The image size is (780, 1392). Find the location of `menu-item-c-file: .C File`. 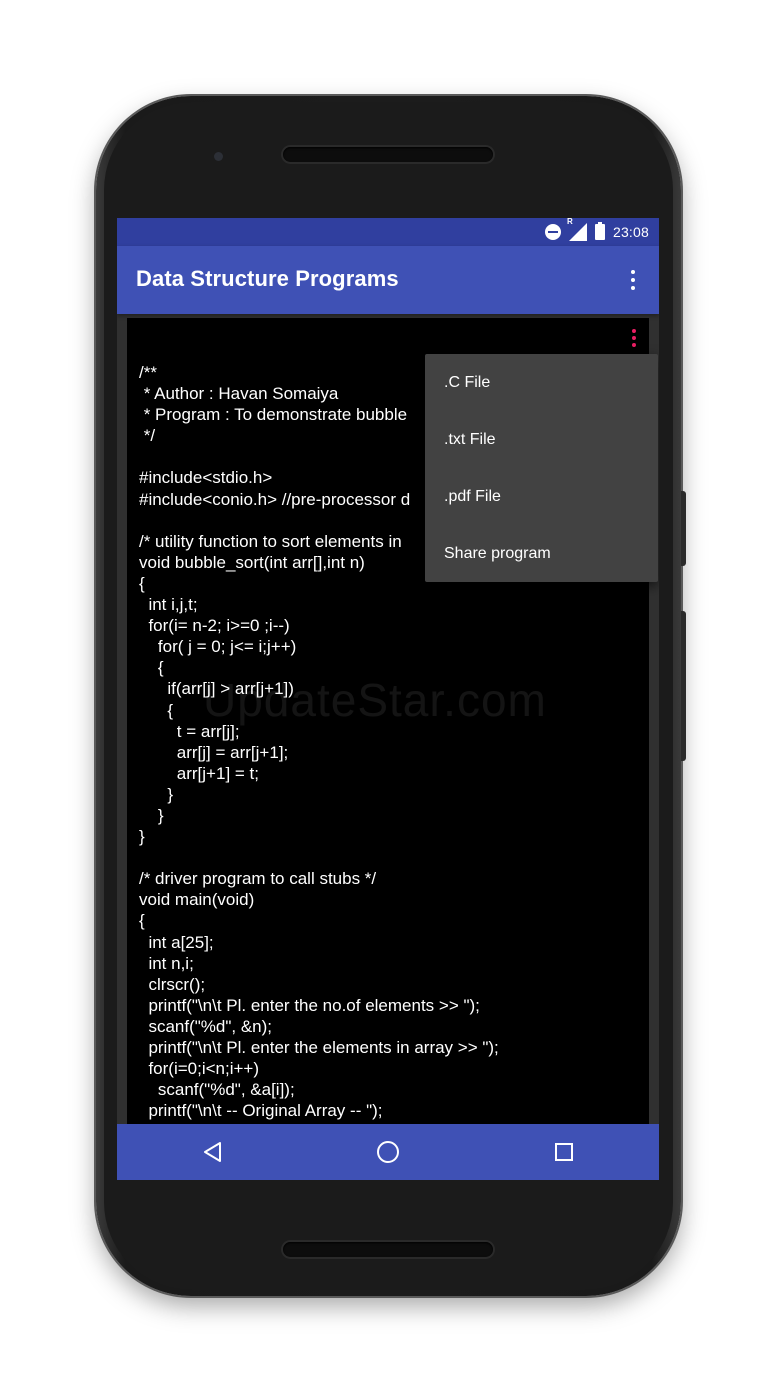

menu-item-c-file: .C File is located at coordinates (541, 382).